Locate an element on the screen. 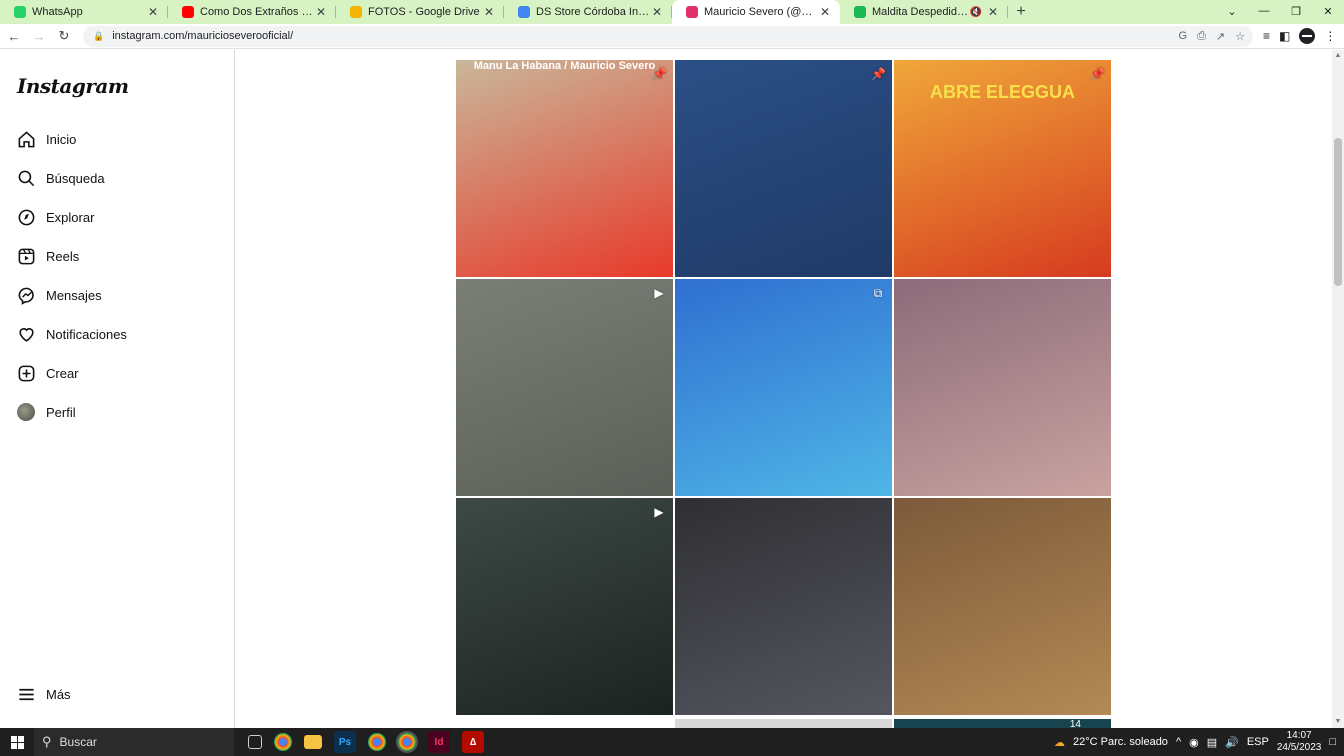  reload-icon: ↻ is located at coordinates (64, 36).